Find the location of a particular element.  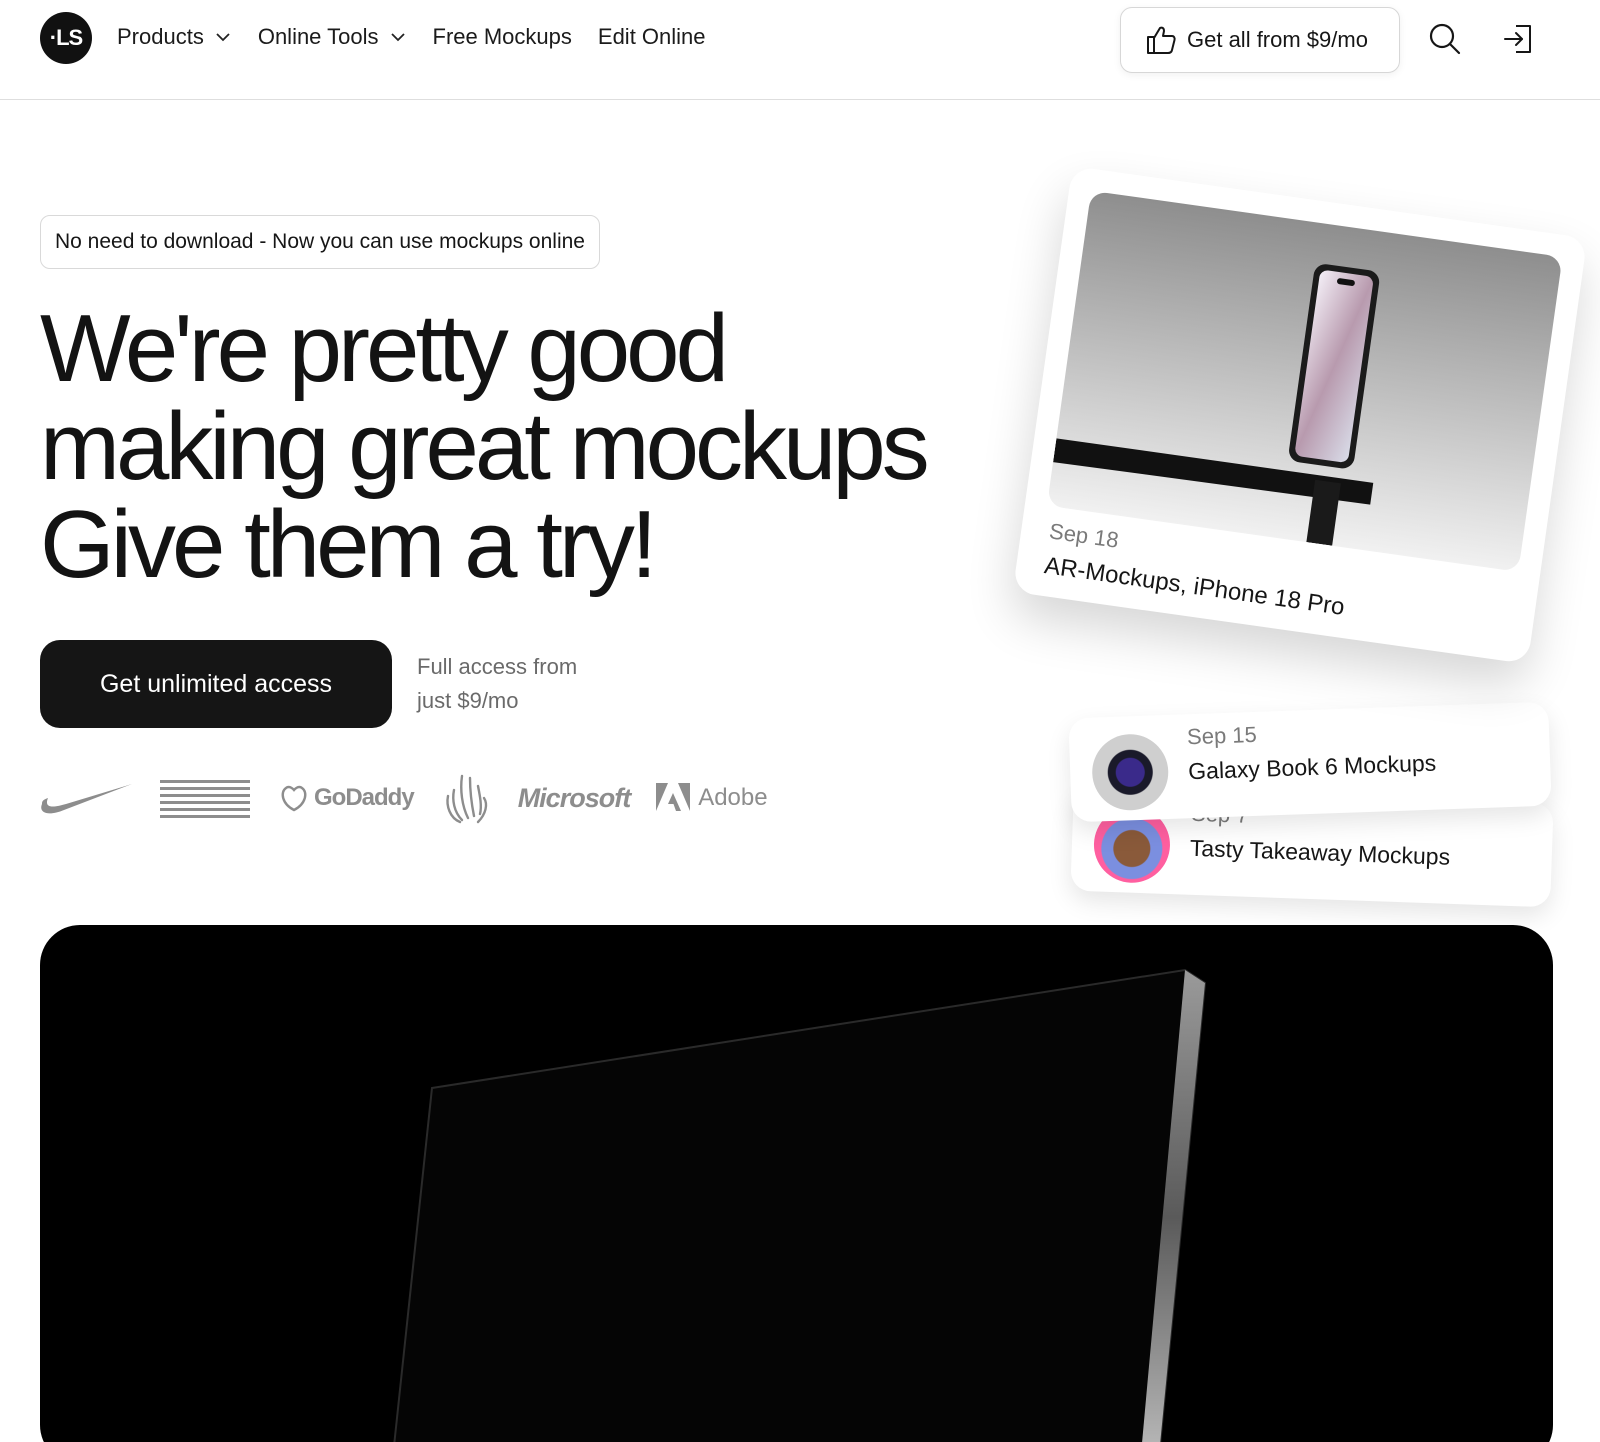

nav-item-online-tools: Online Tools is located at coordinates (332, 37).